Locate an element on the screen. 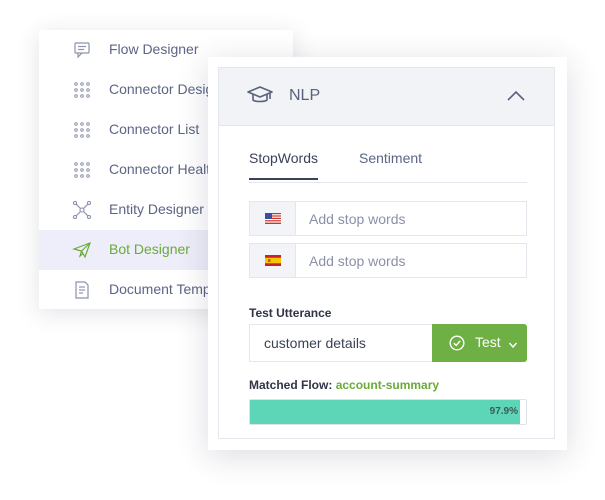 The height and width of the screenshot is (500, 605). match-confidence-text: 97.9% is located at coordinates (503, 411).